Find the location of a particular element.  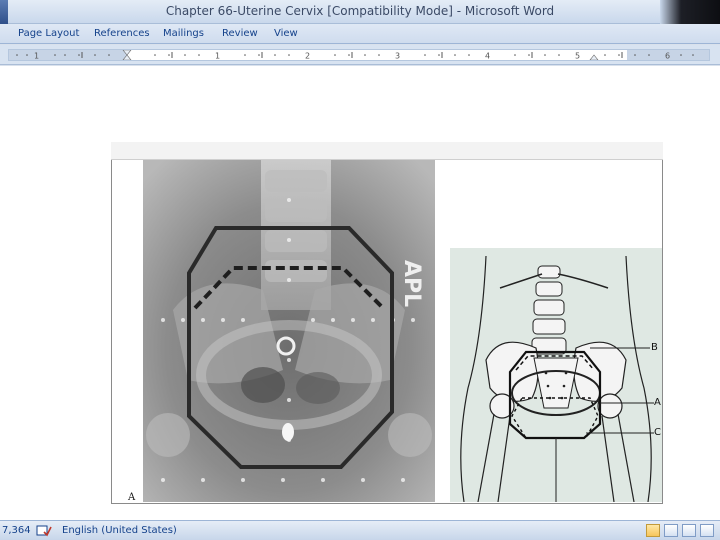

web-layout-view-icon is located at coordinates (689, 530).